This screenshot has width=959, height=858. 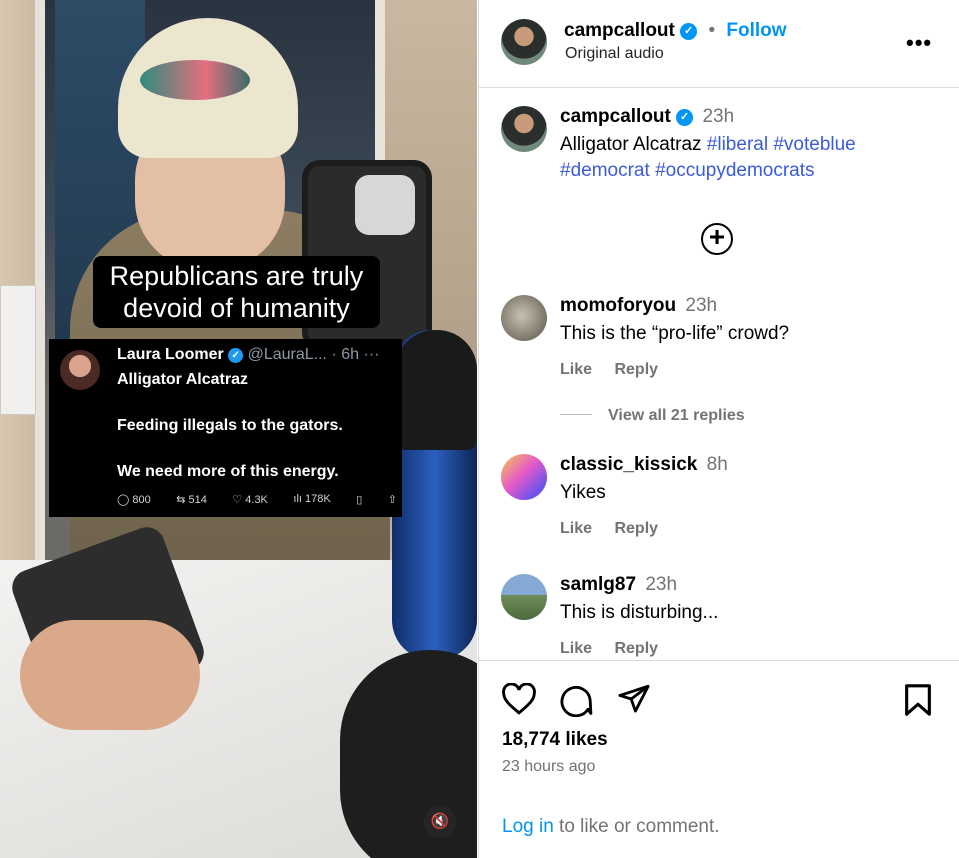 What do you see at coordinates (359, 500) in the screenshot?
I see `bookmark-icon: ▯` at bounding box center [359, 500].